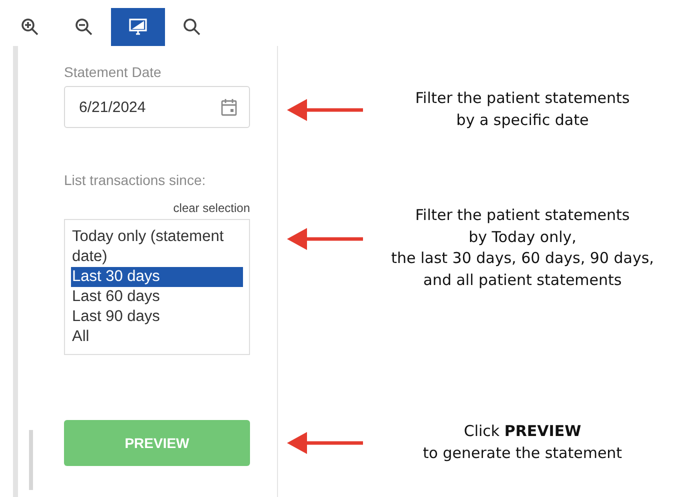 The height and width of the screenshot is (497, 688). I want to click on field-label: List transactions since:, so click(135, 180).